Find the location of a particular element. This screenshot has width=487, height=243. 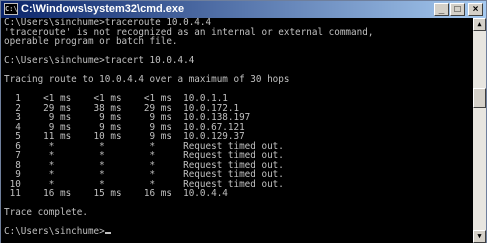

console-line: 11 16 ms 15 ms 16 ms 10.0.4.4 is located at coordinates (116, 193).